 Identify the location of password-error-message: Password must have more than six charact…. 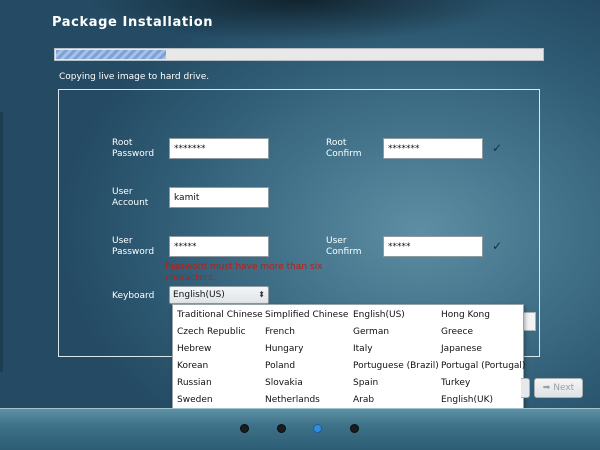
(244, 272).